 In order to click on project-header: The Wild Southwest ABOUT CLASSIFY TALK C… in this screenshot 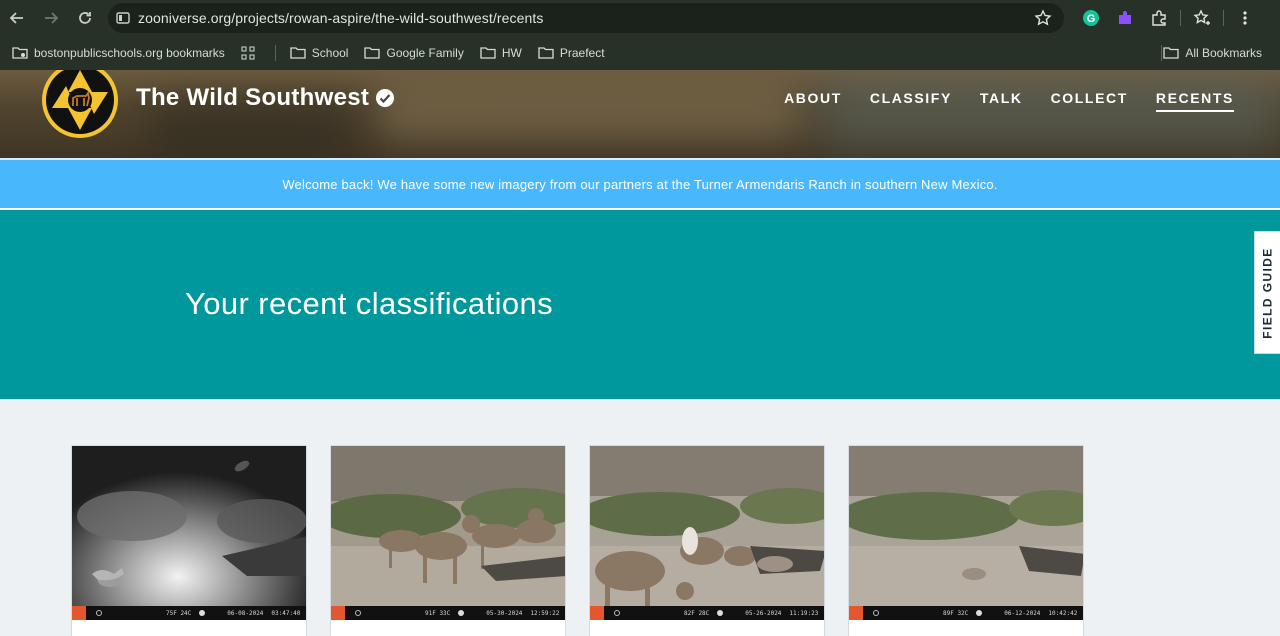, I will do `click(640, 114)`.